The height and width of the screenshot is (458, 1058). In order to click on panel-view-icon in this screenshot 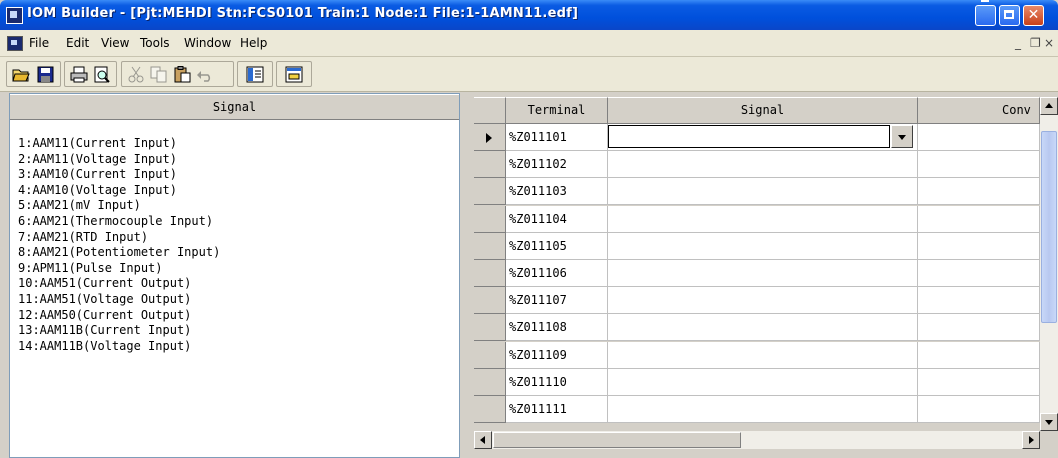, I will do `click(255, 74)`.